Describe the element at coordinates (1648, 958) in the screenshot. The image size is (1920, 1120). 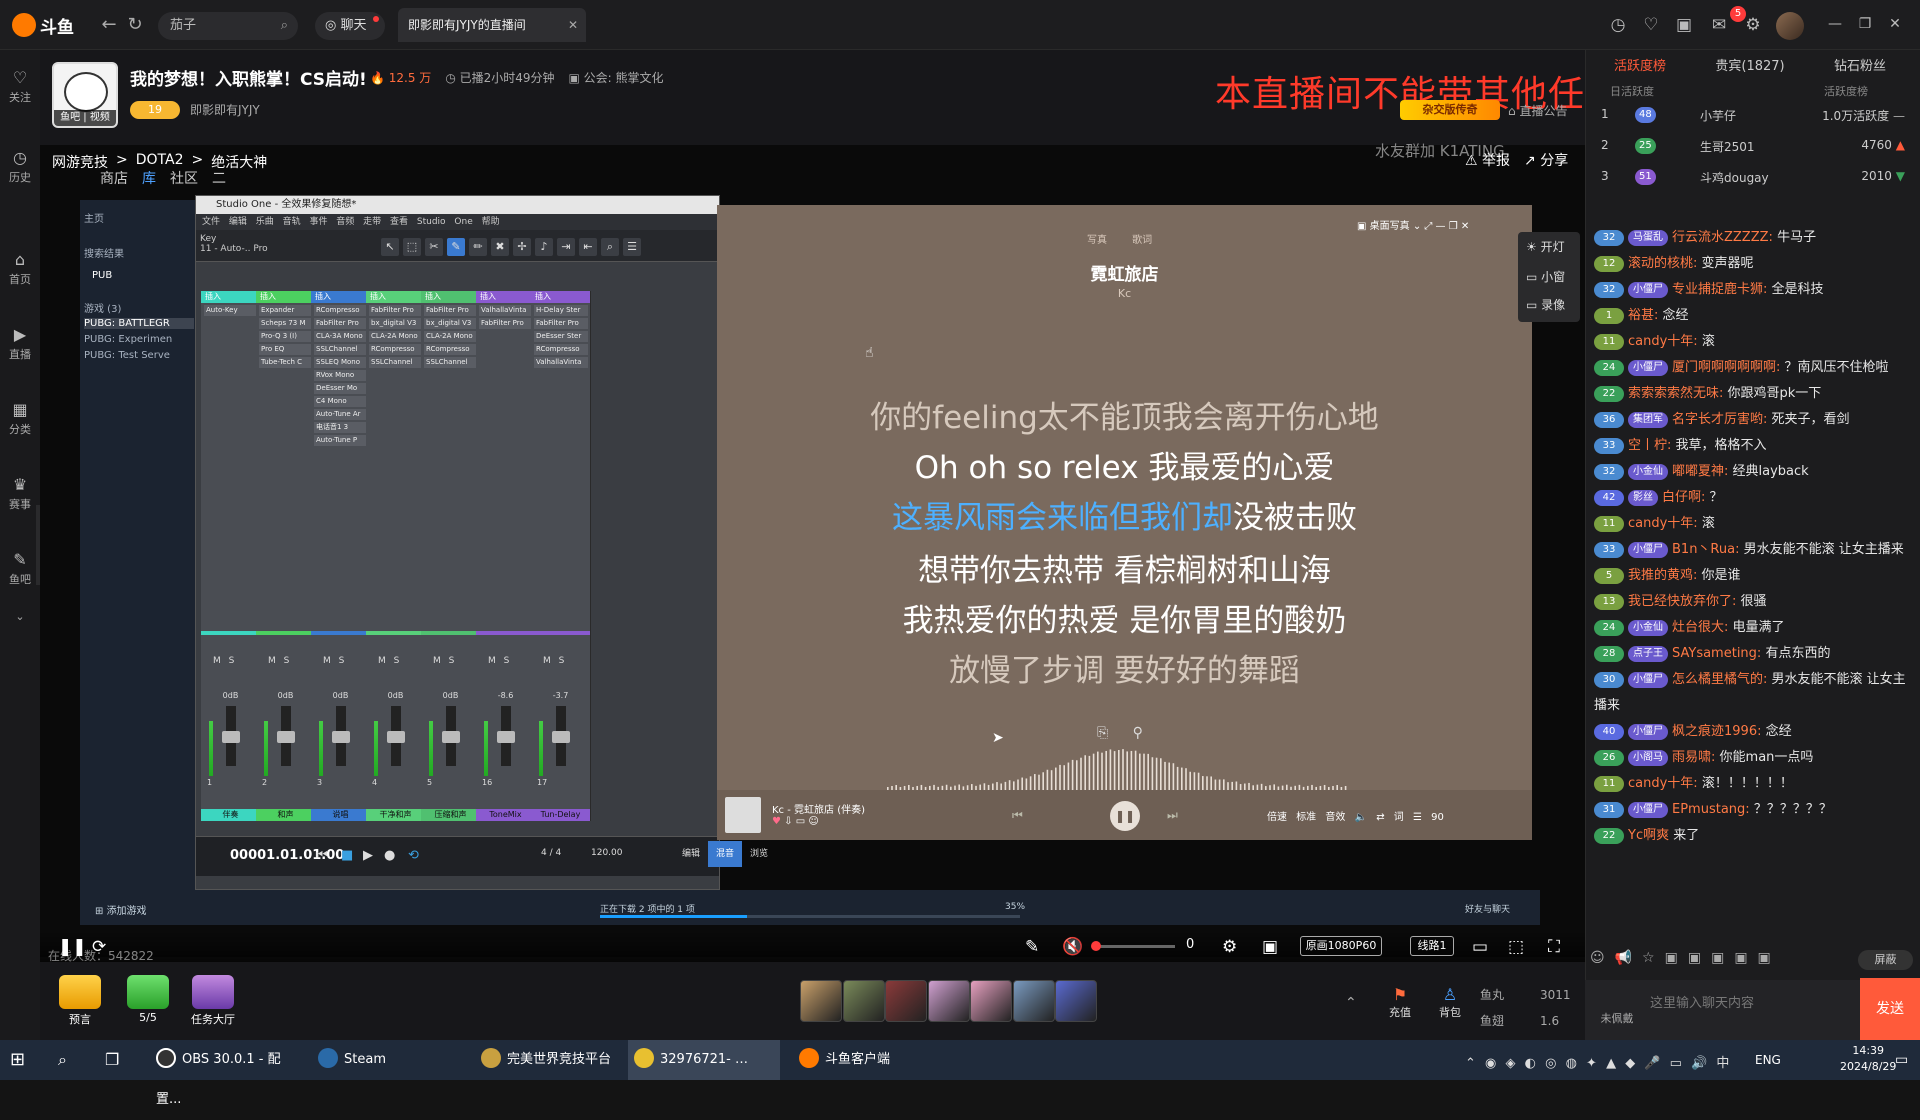
I see `star-icon: ☆` at that location.